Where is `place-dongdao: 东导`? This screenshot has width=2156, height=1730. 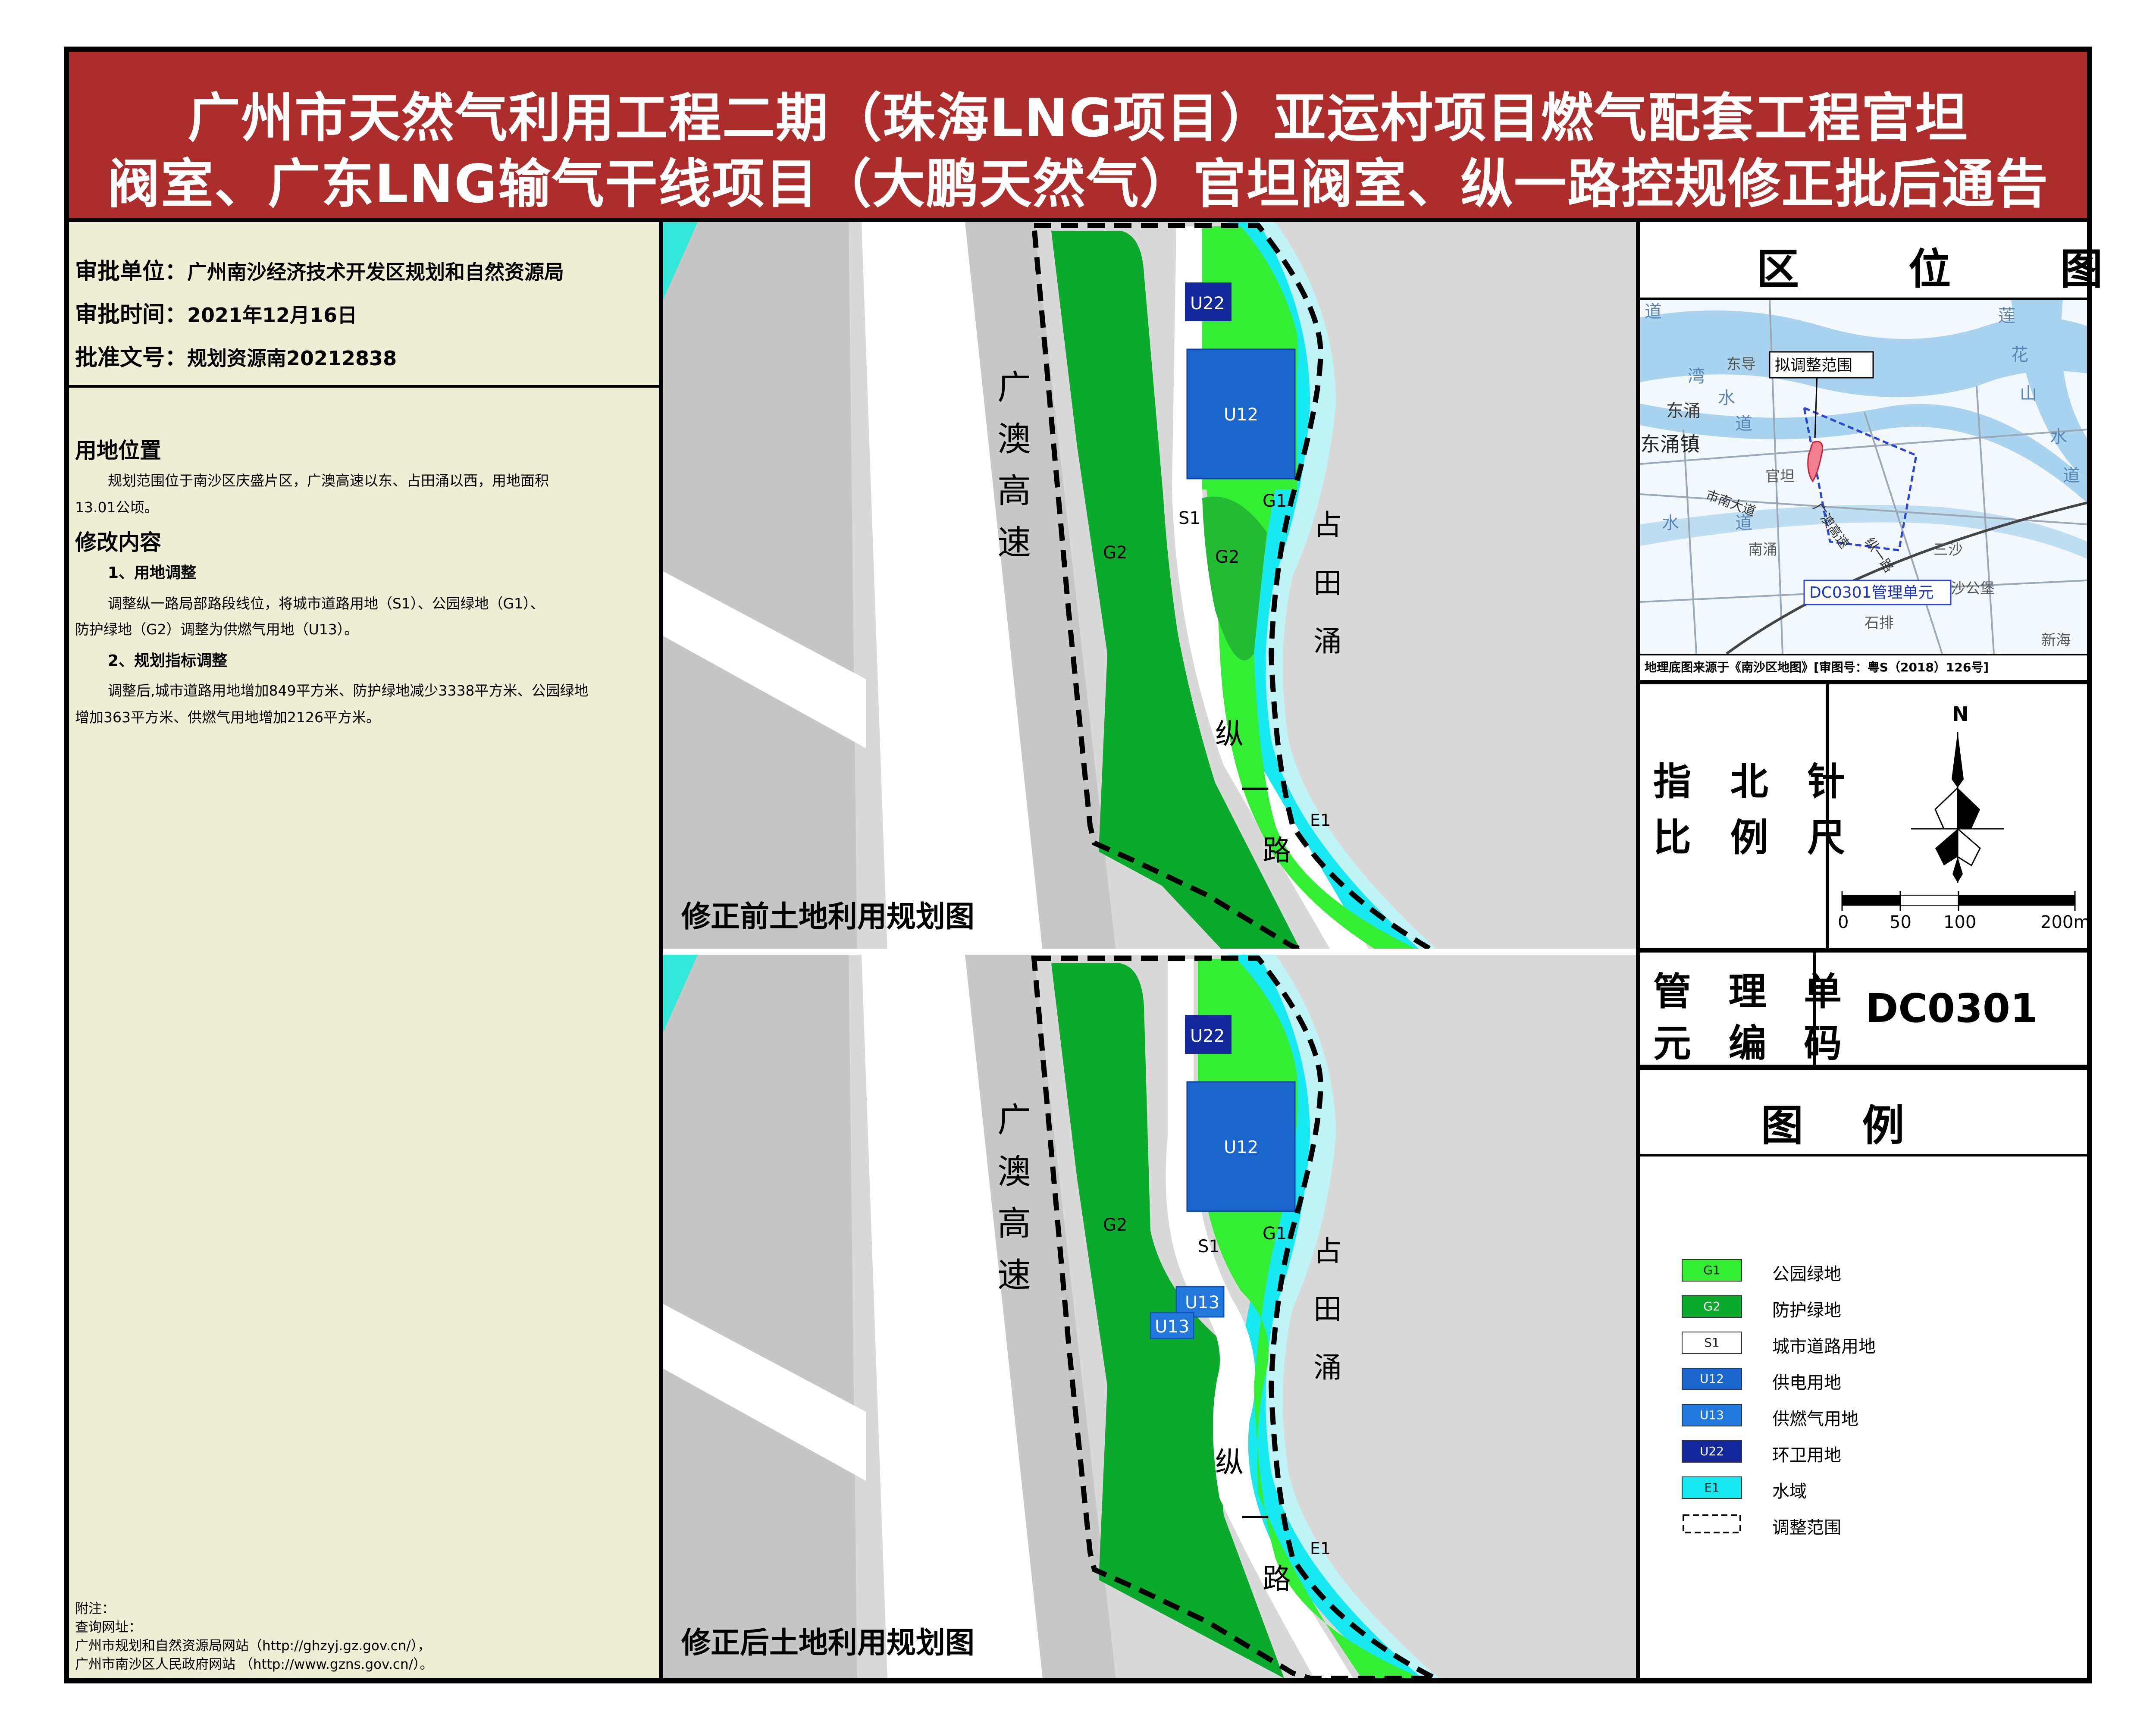
place-dongdao: 东导 is located at coordinates (1741, 365).